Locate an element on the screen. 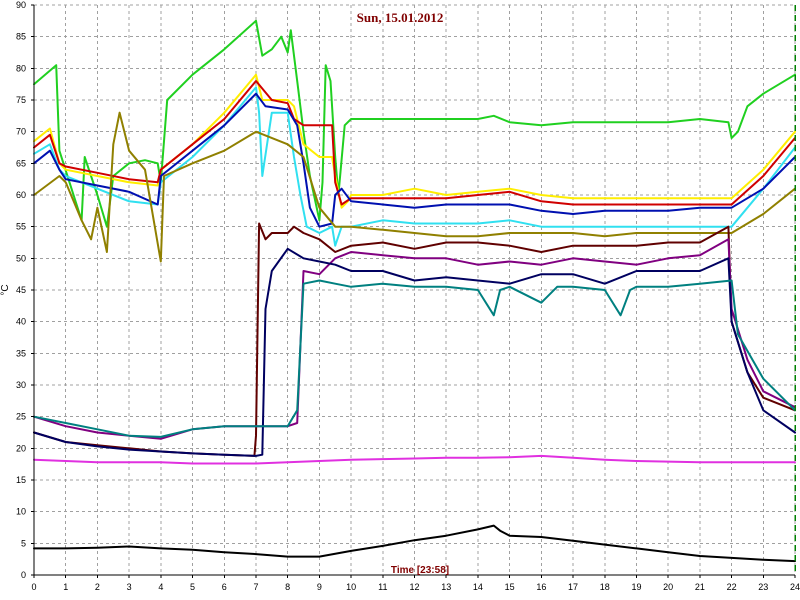  y-tick-label: 80 is located at coordinates (21, 68).